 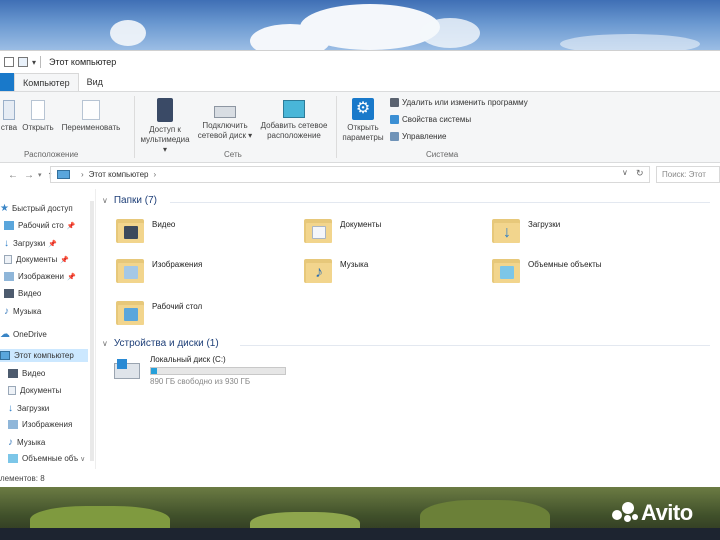 What do you see at coordinates (9, 62) in the screenshot?
I see `quick-access-properties-icon` at bounding box center [9, 62].